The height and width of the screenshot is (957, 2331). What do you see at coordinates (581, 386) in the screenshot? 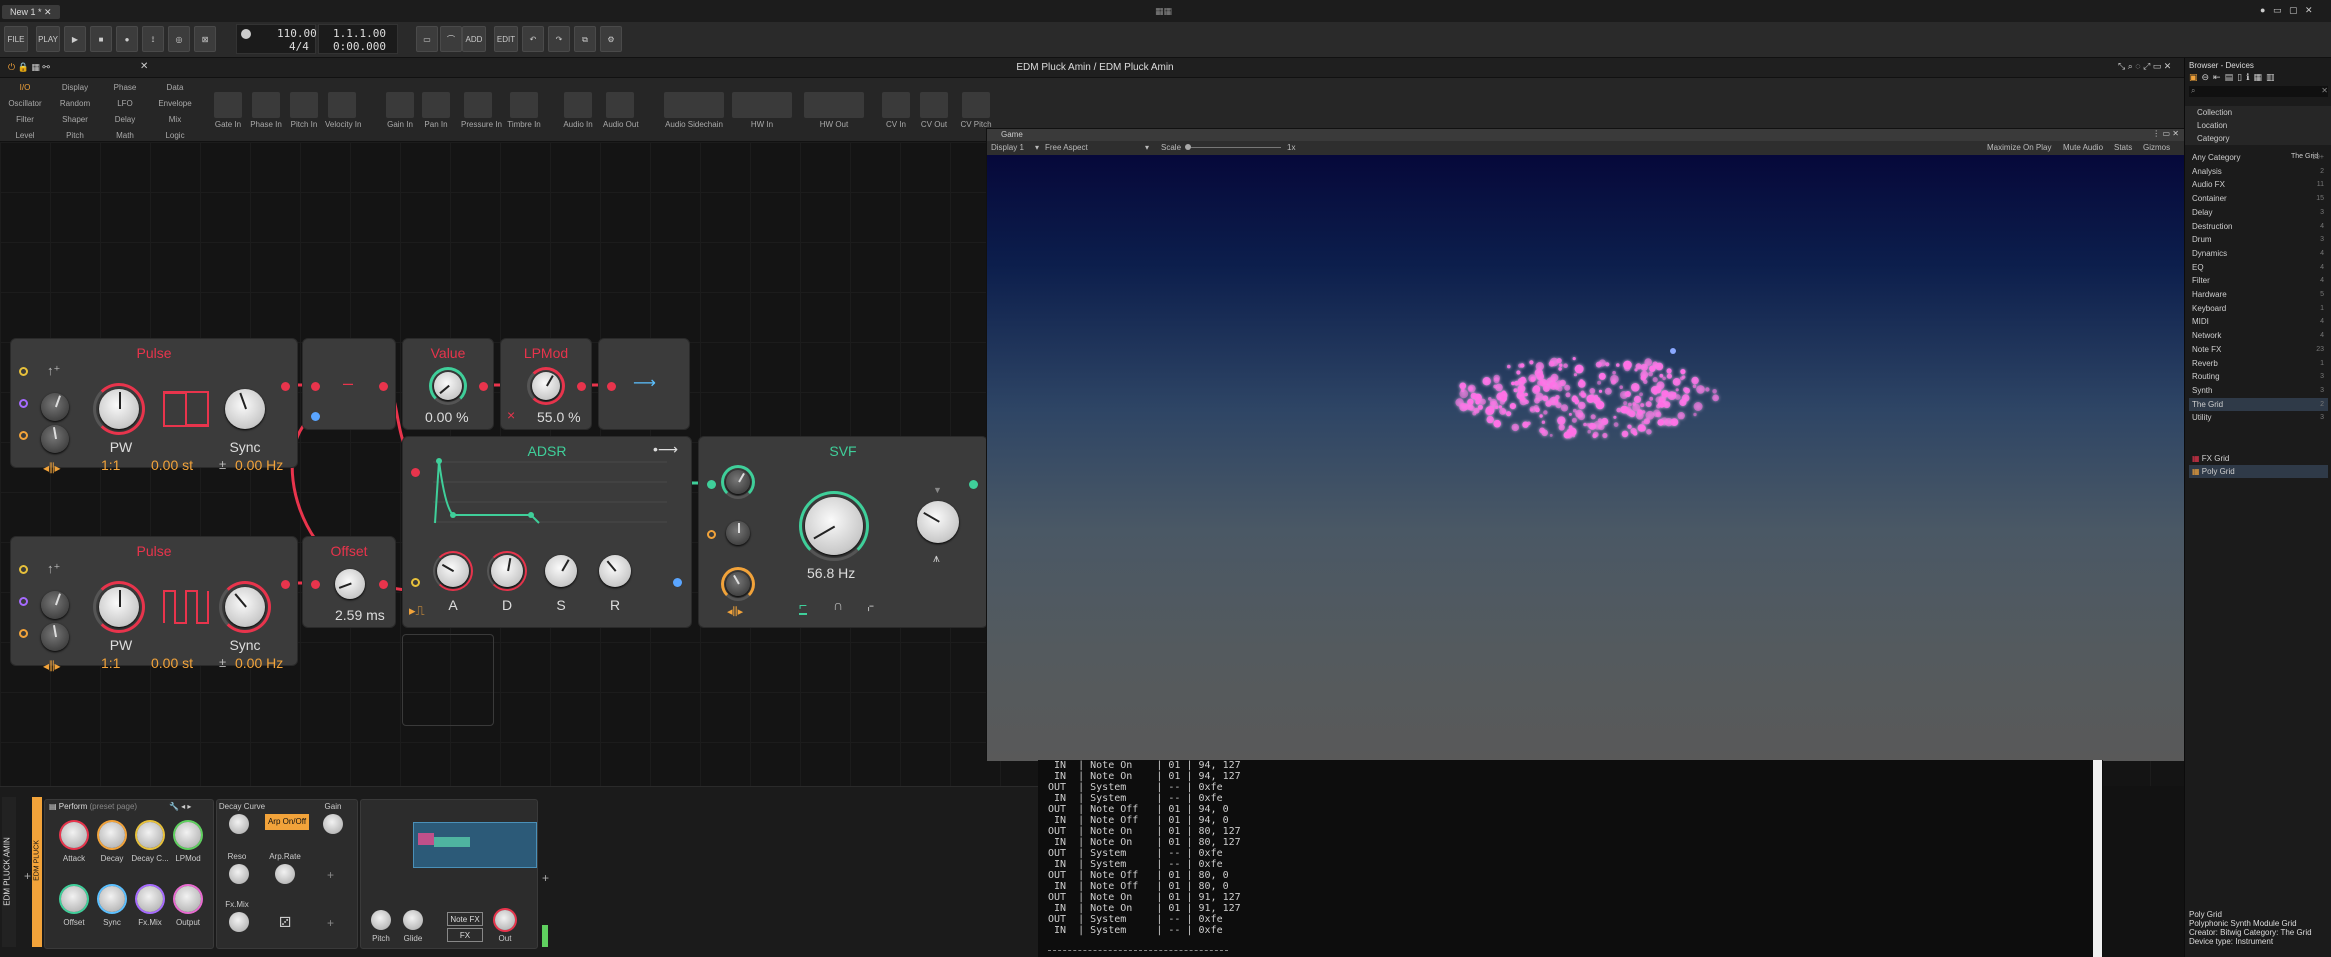
I see `lpmod-output-port` at bounding box center [581, 386].